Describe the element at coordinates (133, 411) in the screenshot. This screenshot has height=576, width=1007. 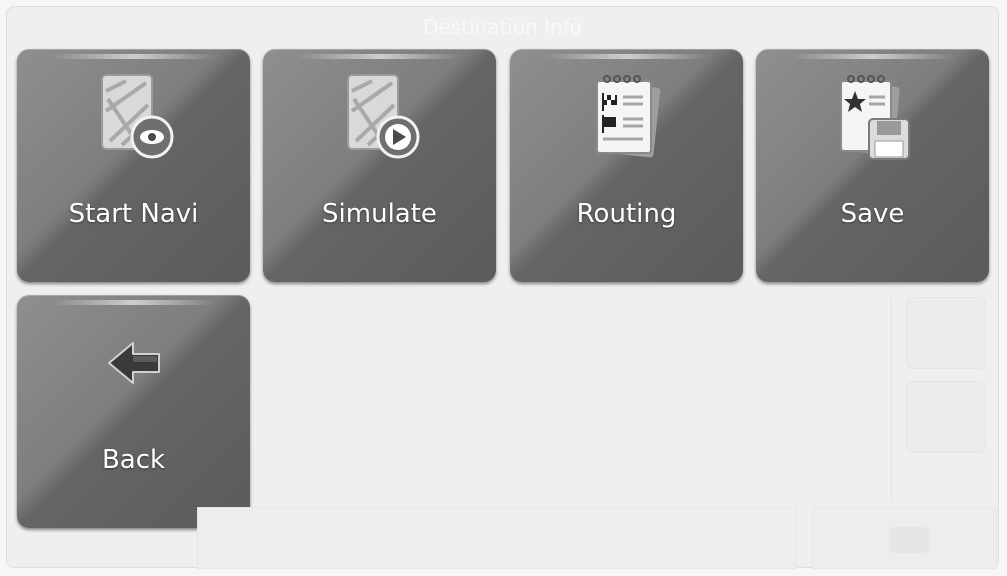
I see `back-button: Back` at that location.